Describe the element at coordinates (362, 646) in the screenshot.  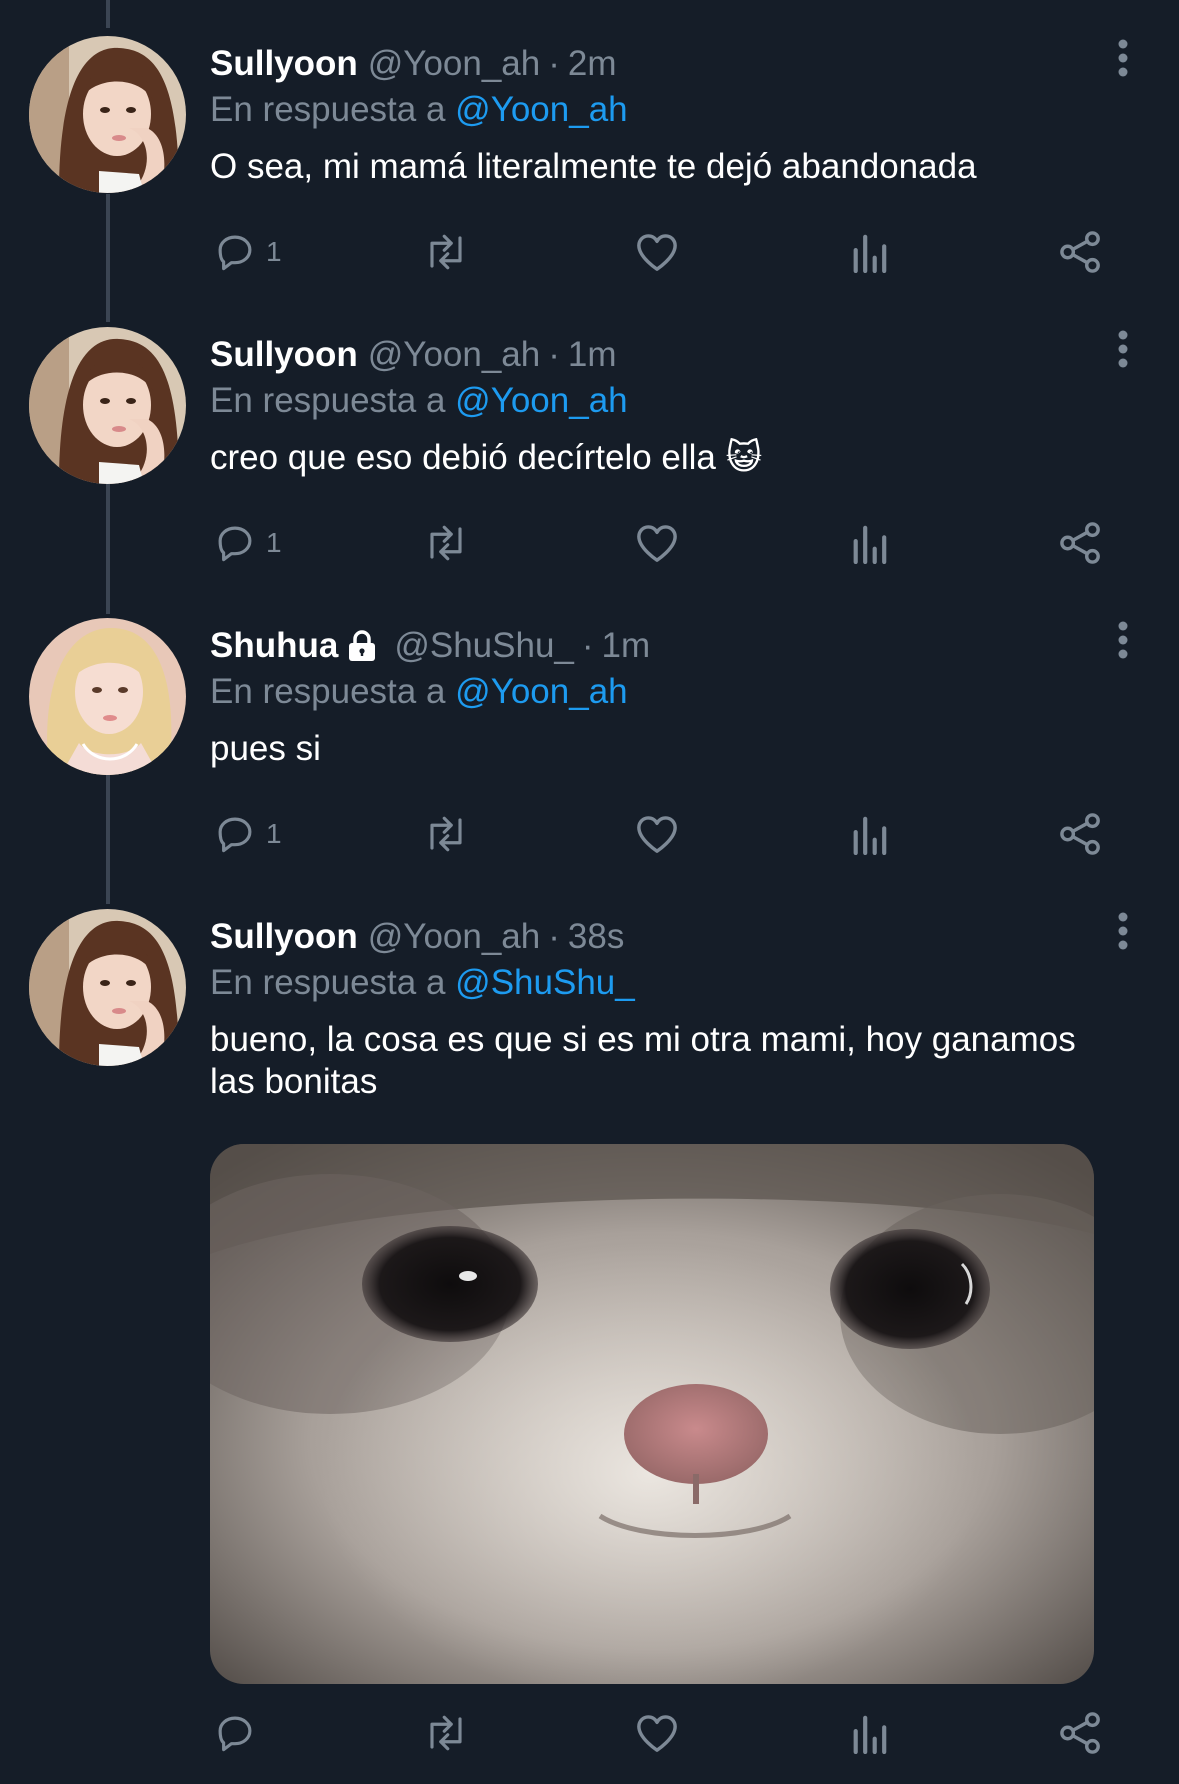
I see `protected-lock-icon` at that location.